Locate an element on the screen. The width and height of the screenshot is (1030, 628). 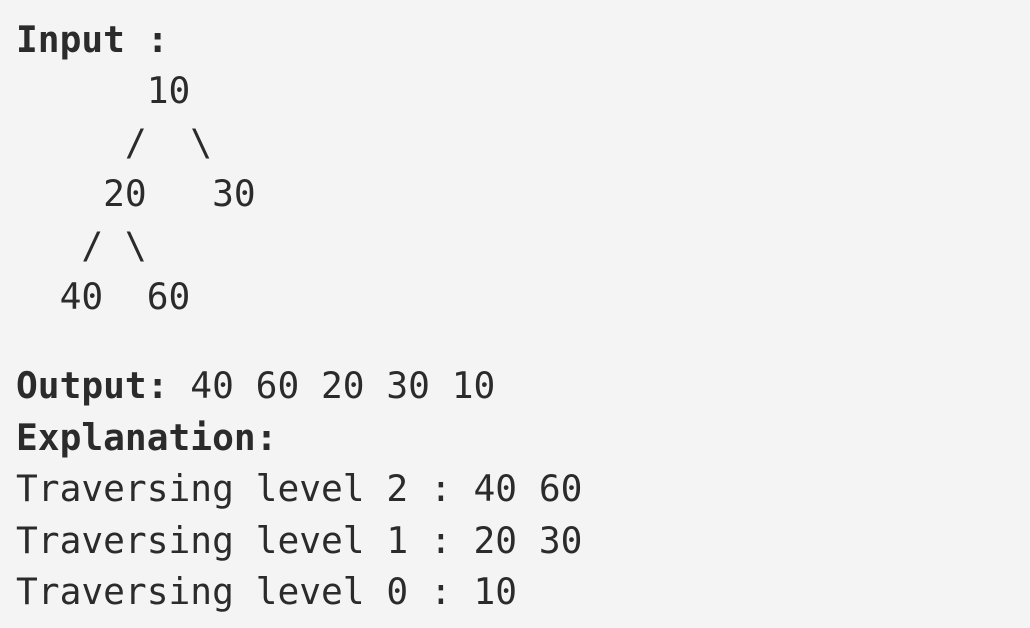
explanation-label: Explanation: is located at coordinates (147, 437).